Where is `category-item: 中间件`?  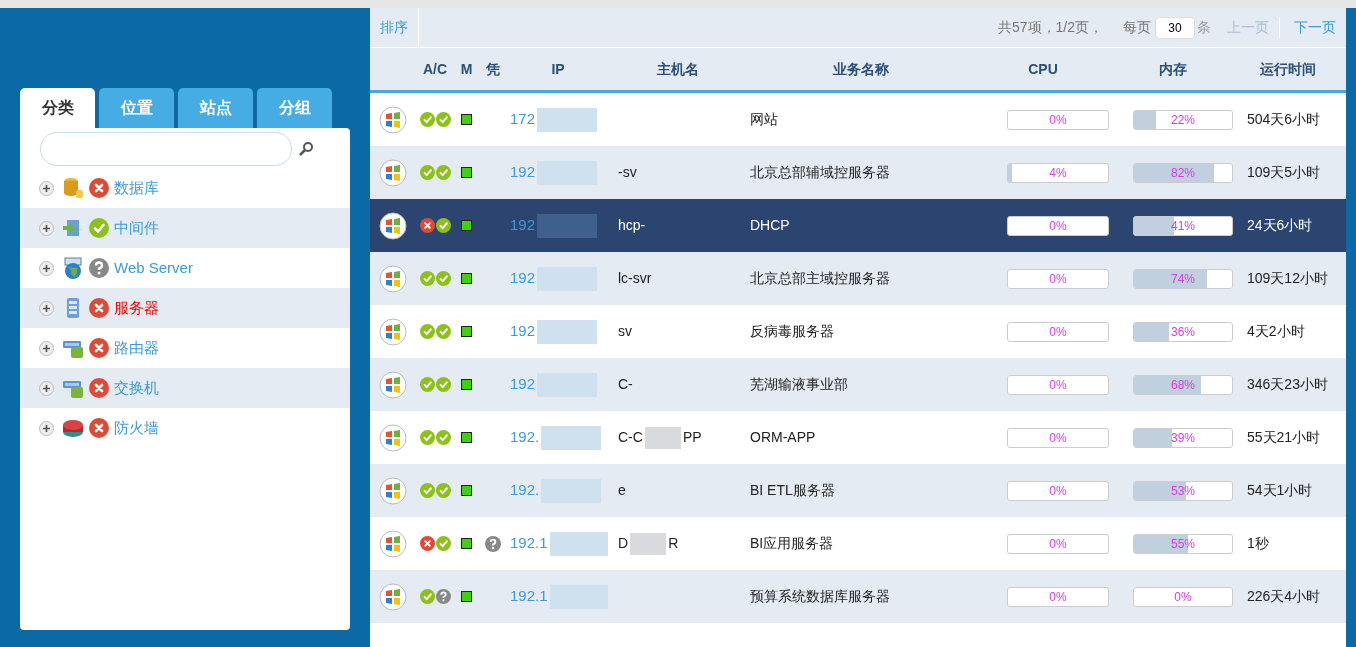 category-item: 中间件 is located at coordinates (136, 228).